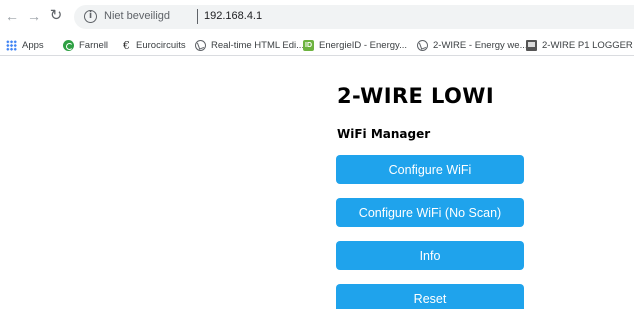  What do you see at coordinates (197, 16) in the screenshot?
I see `address-separator` at bounding box center [197, 16].